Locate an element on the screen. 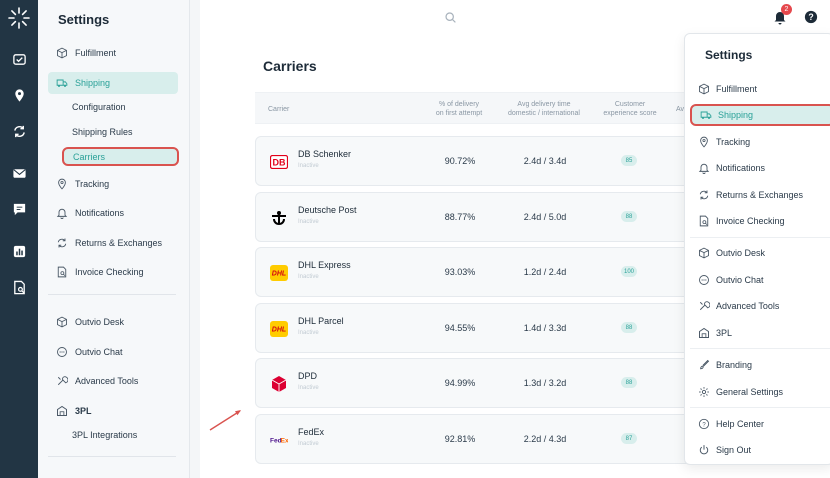  column-header-cutoff: Av is located at coordinates (680, 109).